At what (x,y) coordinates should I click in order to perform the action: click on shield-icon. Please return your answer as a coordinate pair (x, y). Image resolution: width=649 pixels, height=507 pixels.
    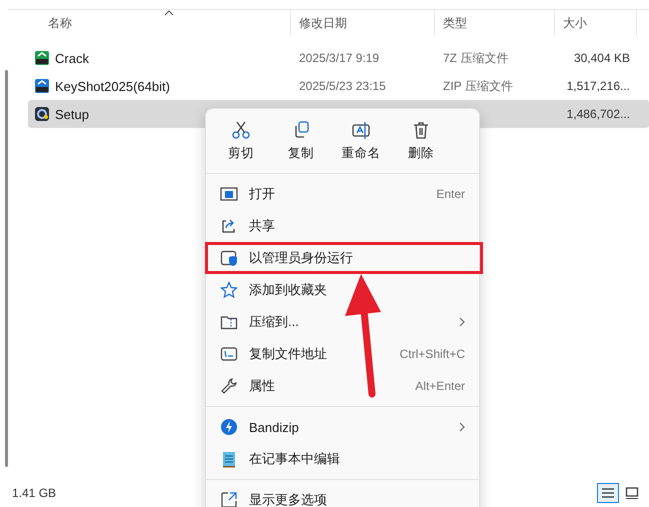
    Looking at the image, I should click on (229, 258).